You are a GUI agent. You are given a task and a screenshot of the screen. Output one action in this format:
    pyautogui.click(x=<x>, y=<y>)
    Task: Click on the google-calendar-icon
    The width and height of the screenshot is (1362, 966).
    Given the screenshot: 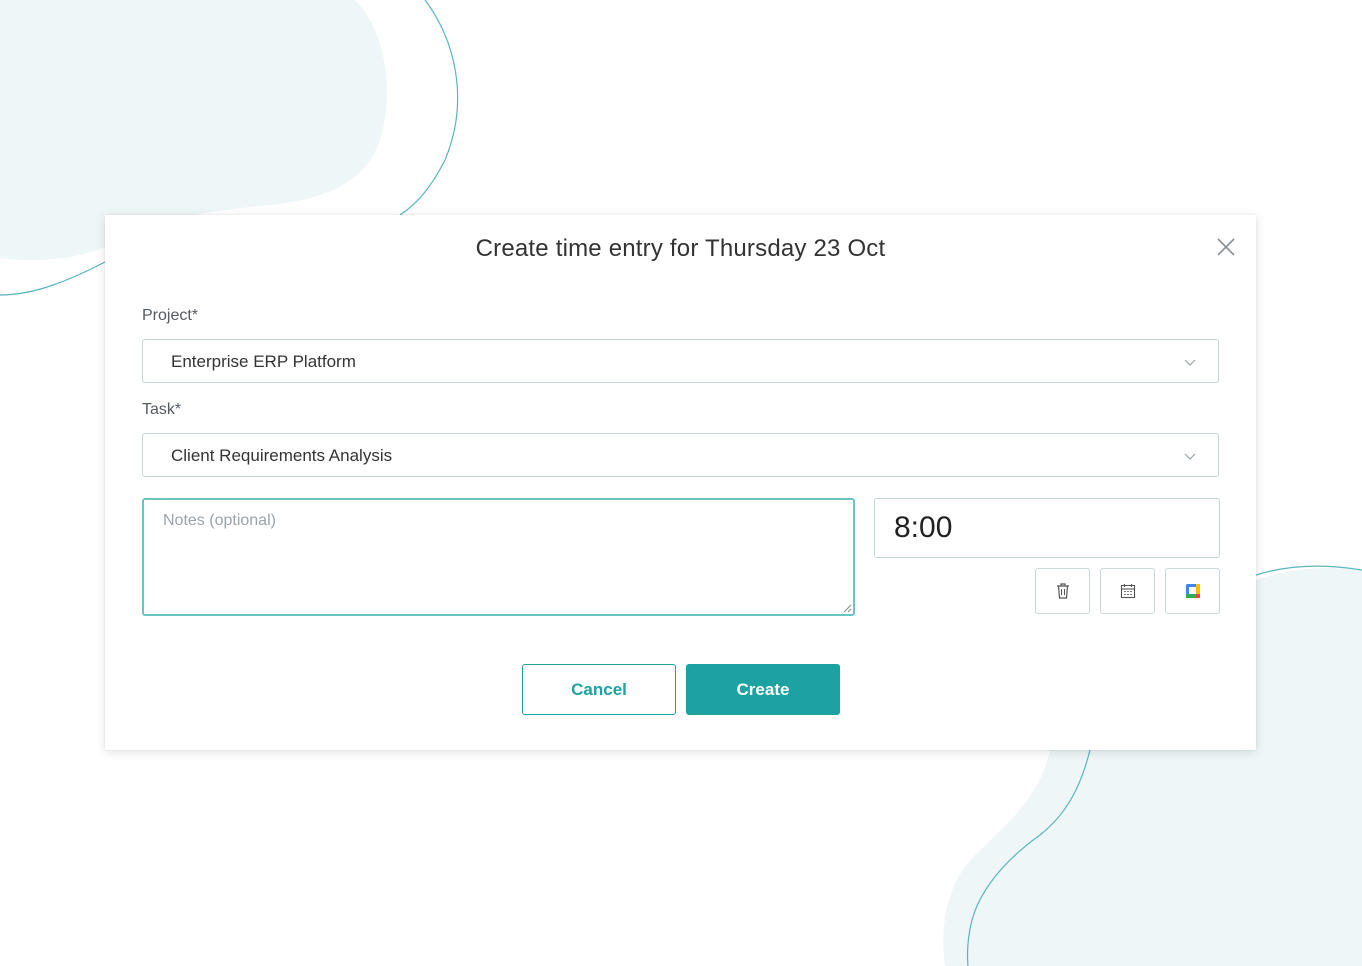 What is the action you would take?
    pyautogui.click(x=1192, y=591)
    